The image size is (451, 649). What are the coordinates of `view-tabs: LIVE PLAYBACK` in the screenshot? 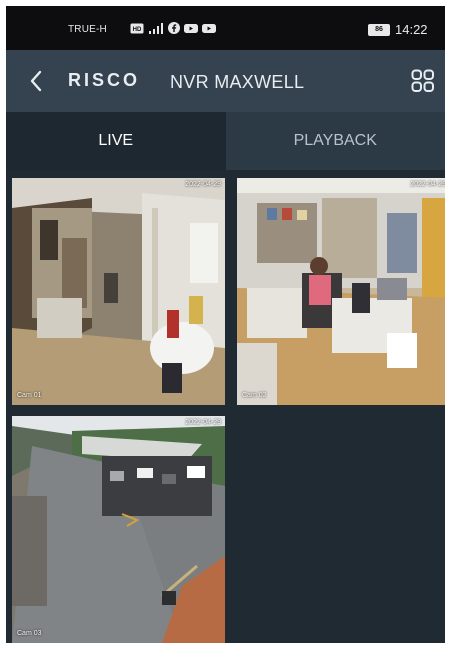 It's located at (225, 141).